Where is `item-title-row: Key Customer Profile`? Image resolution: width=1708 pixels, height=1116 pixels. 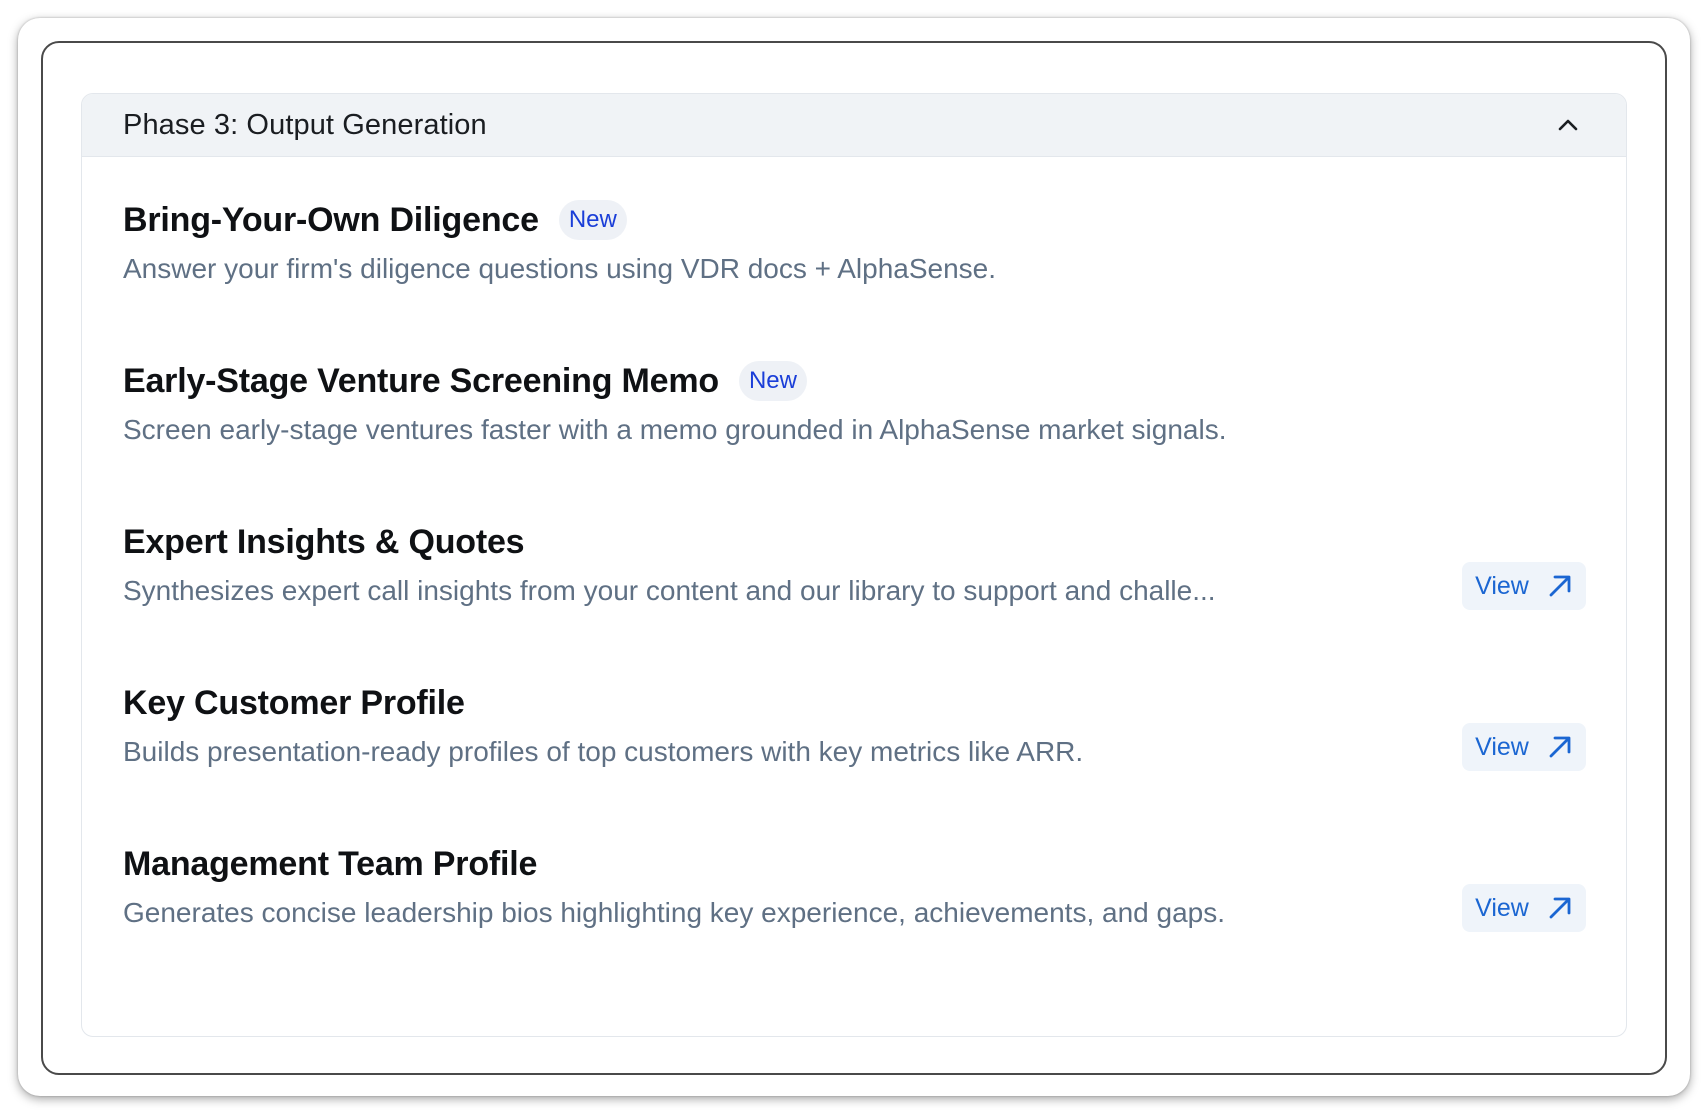
item-title-row: Key Customer Profile is located at coordinates (294, 703).